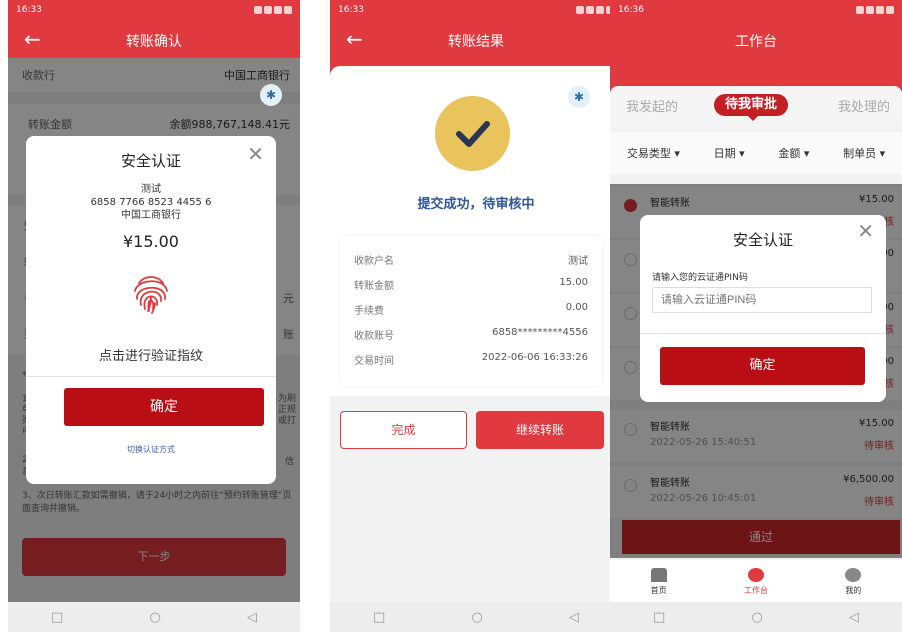 Image resolution: width=902 pixels, height=632 pixels. I want to click on tabbar-label: 工作台, so click(755, 590).